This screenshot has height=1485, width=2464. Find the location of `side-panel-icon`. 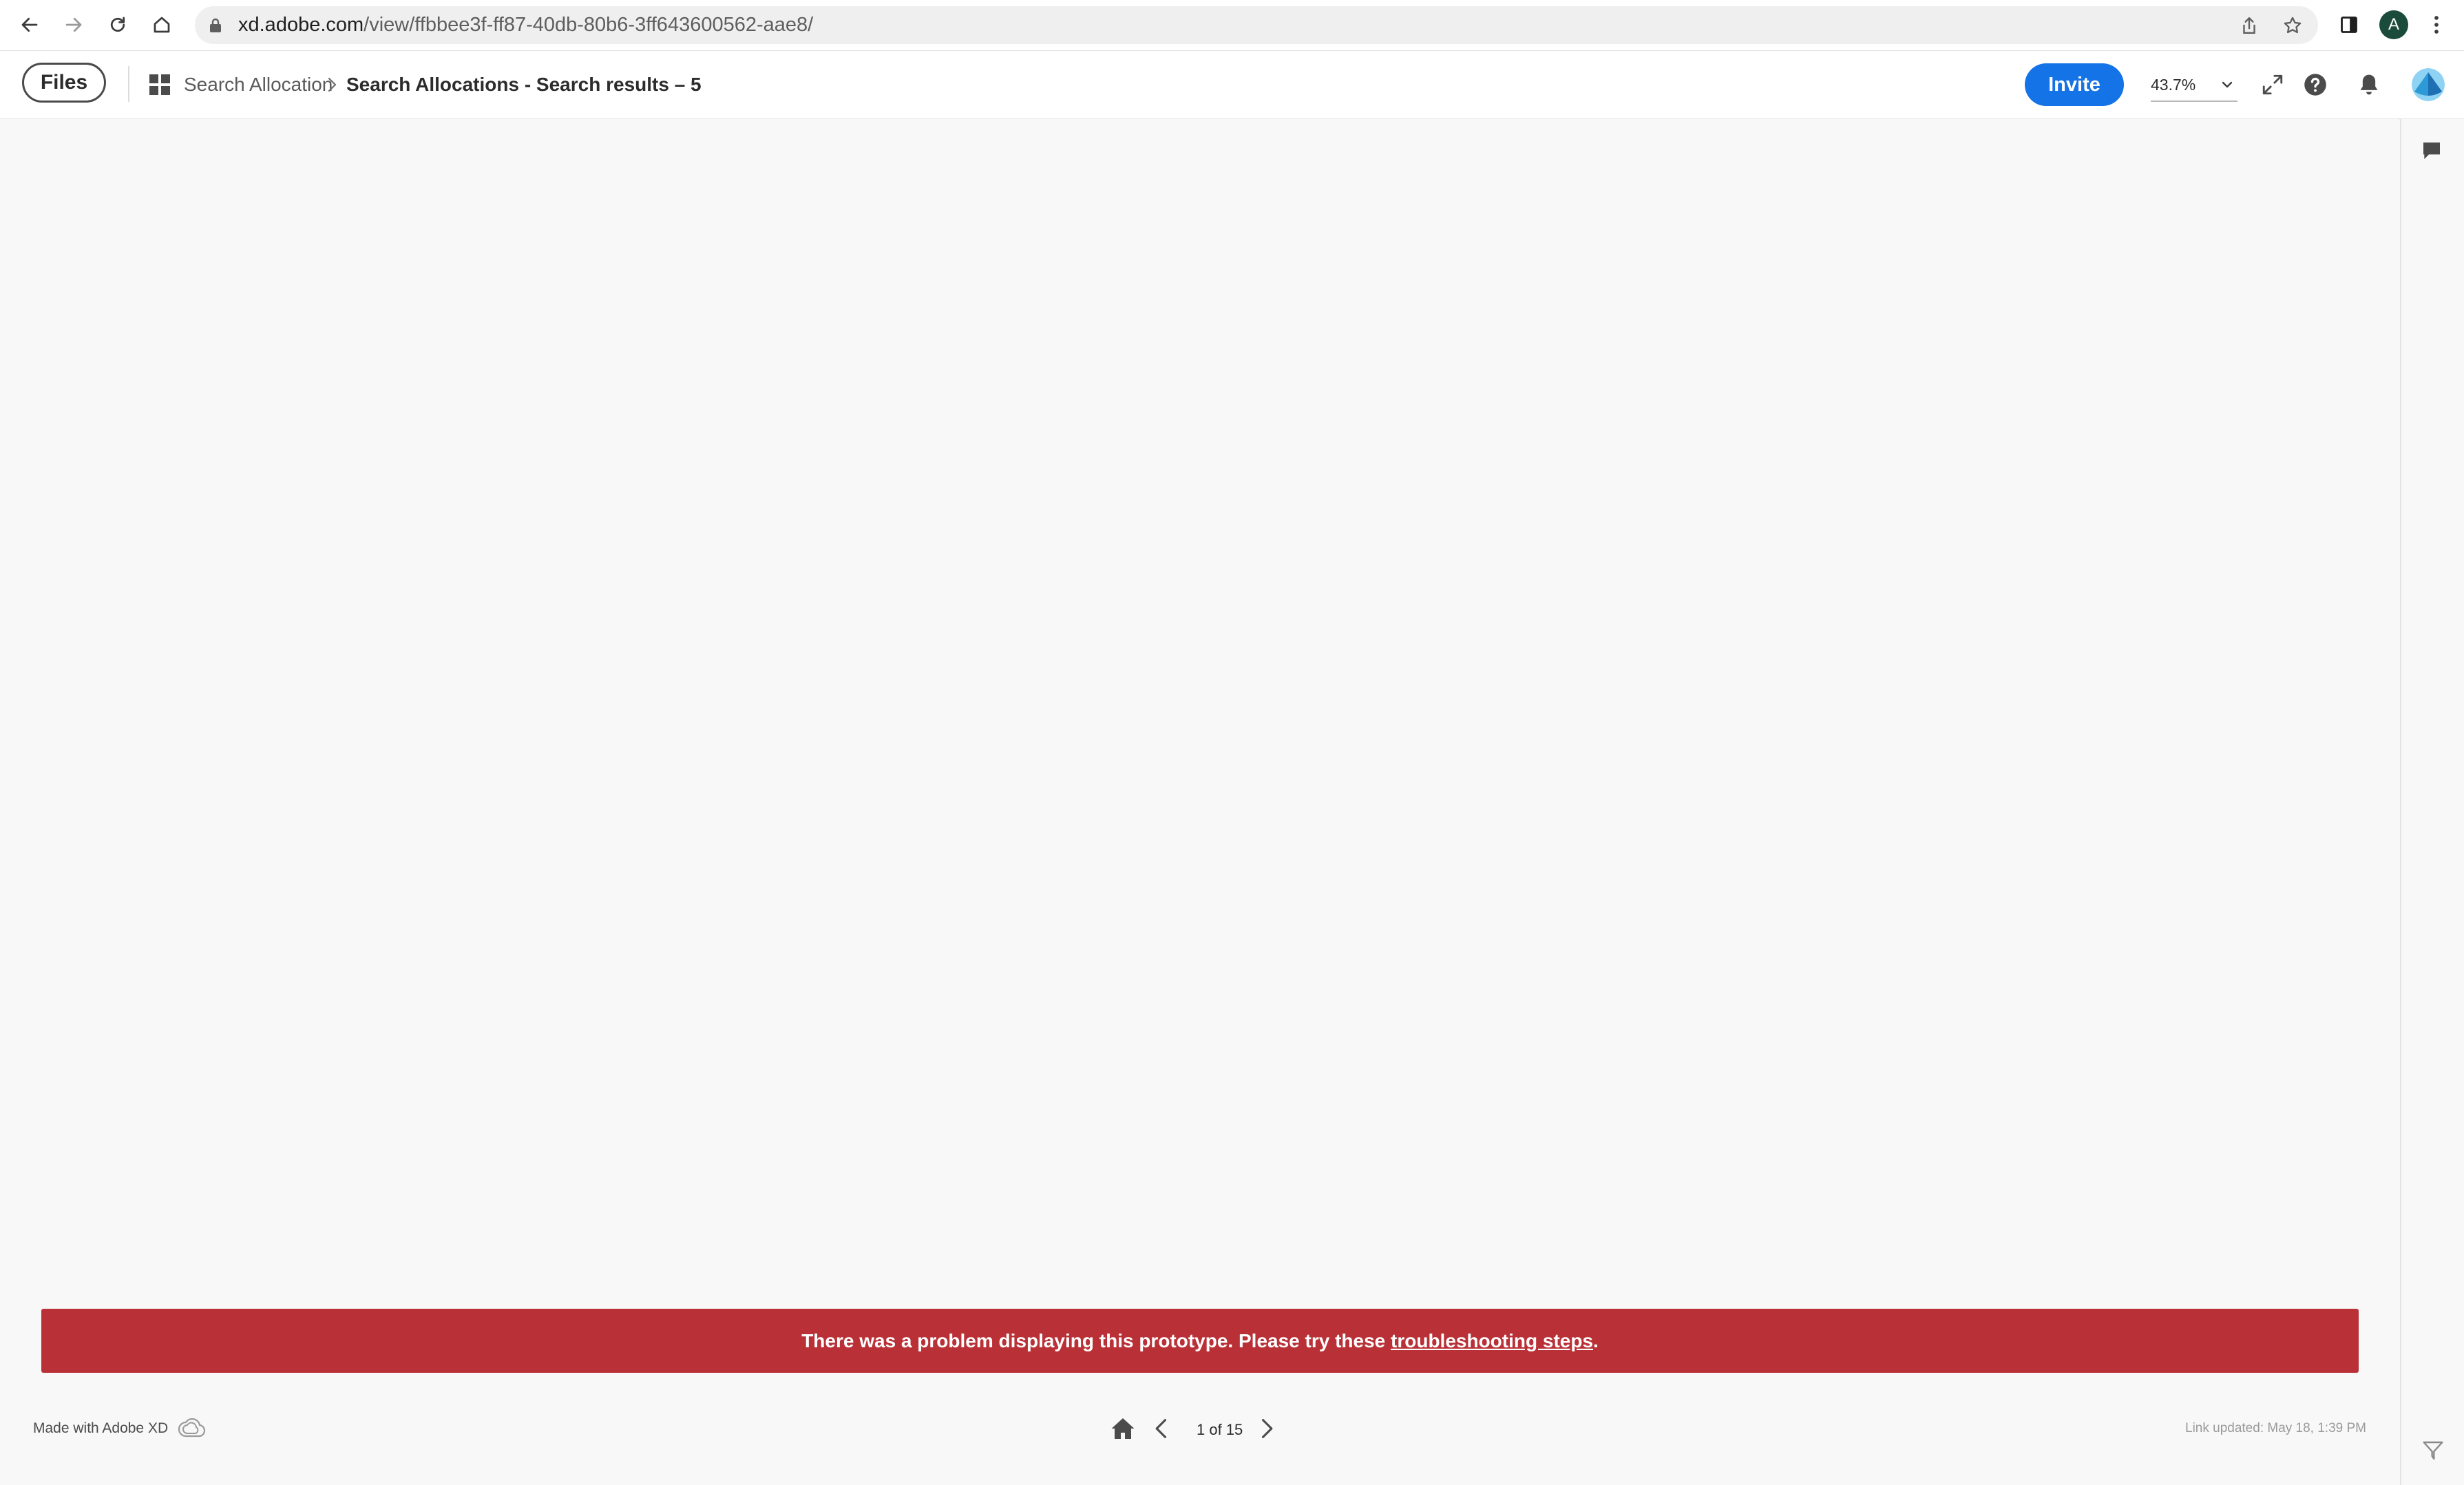

side-panel-icon is located at coordinates (2349, 25).